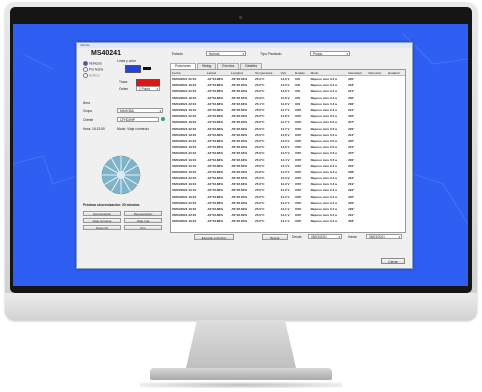 Image resolution: width=482 pixels, height=392 pixels. I want to click on radio-por-fecha: Por fecha, so click(93, 69).